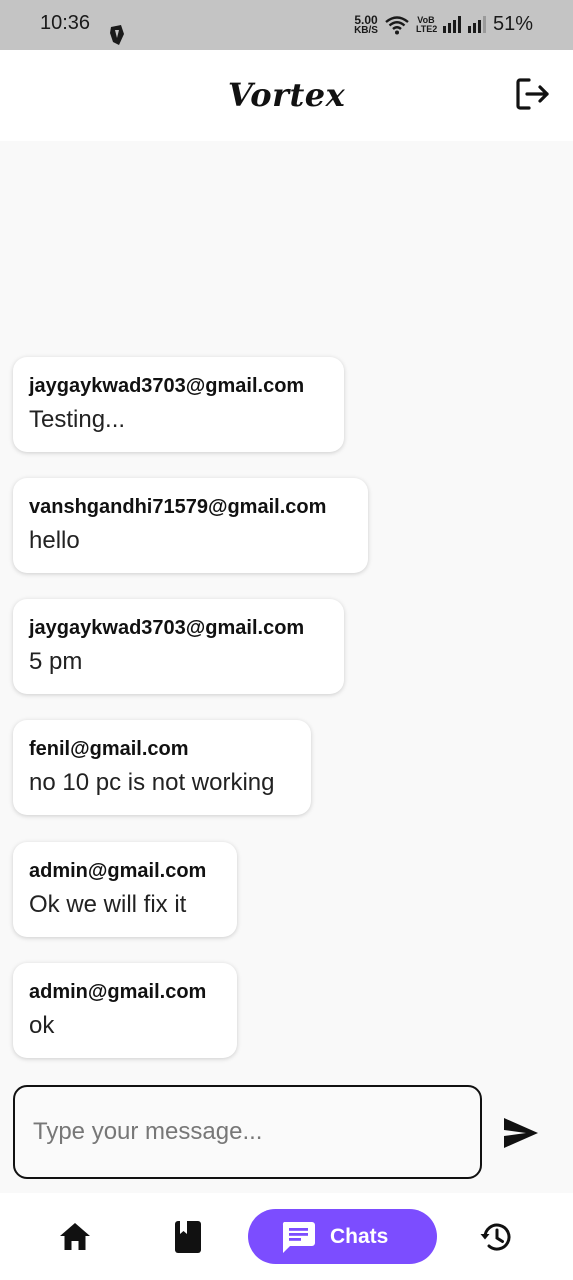 The image size is (573, 1280). Describe the element at coordinates (496, 1237) in the screenshot. I see `history-icon` at that location.